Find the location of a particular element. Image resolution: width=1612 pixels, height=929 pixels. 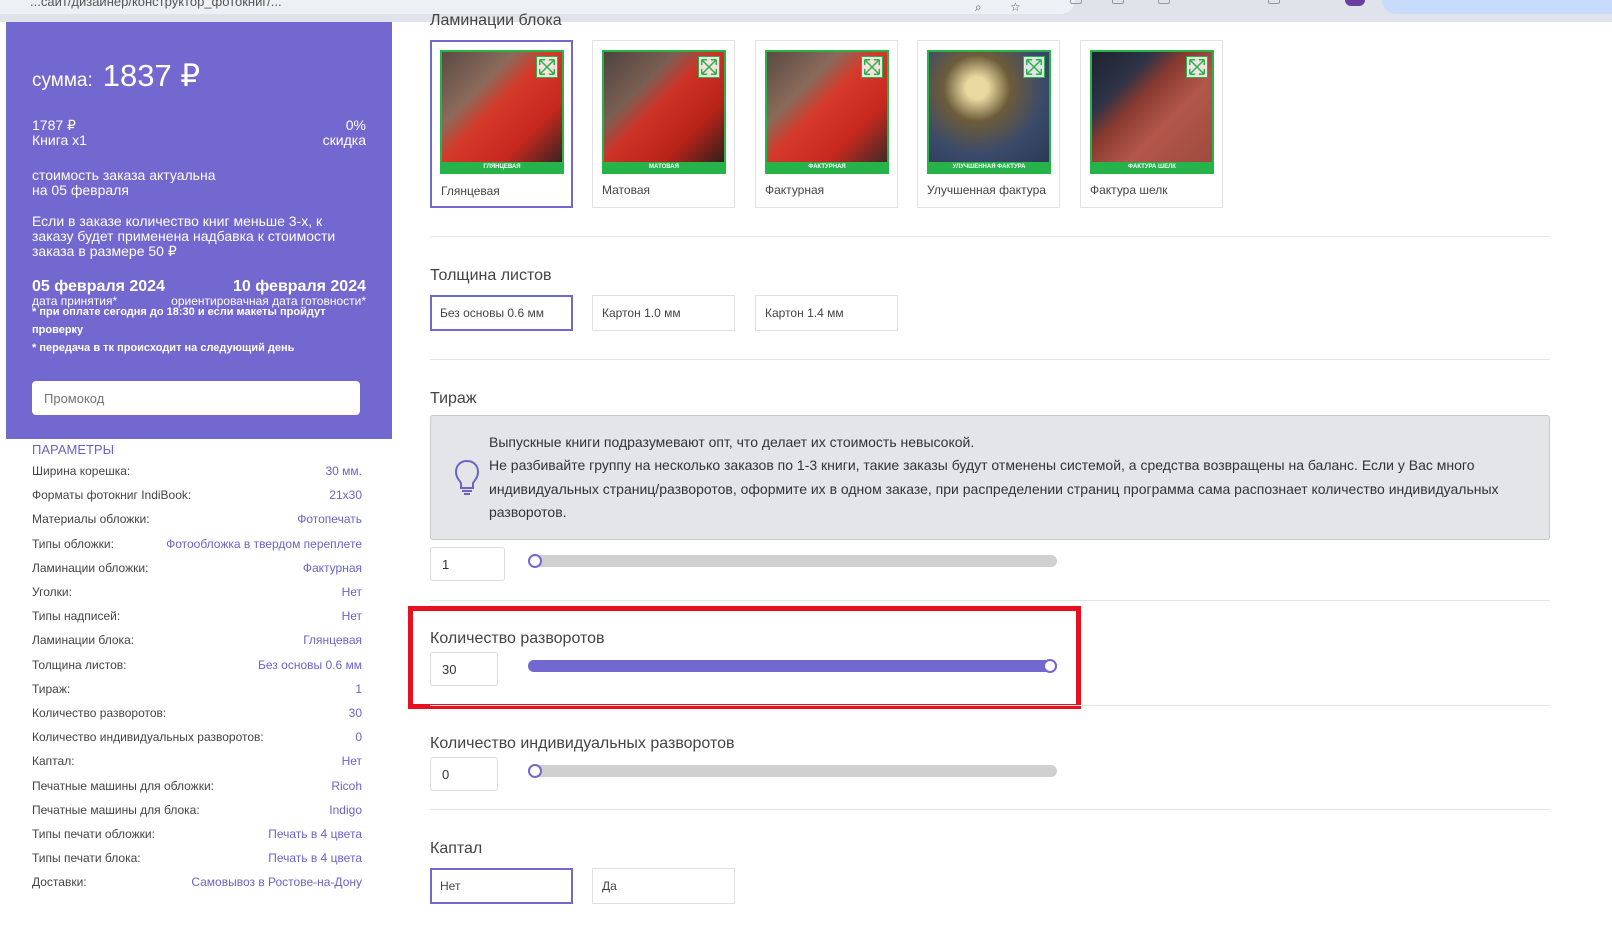

parameter-row: Доставки: Самовывоз в Ростове-на-Дону is located at coordinates (197, 882).